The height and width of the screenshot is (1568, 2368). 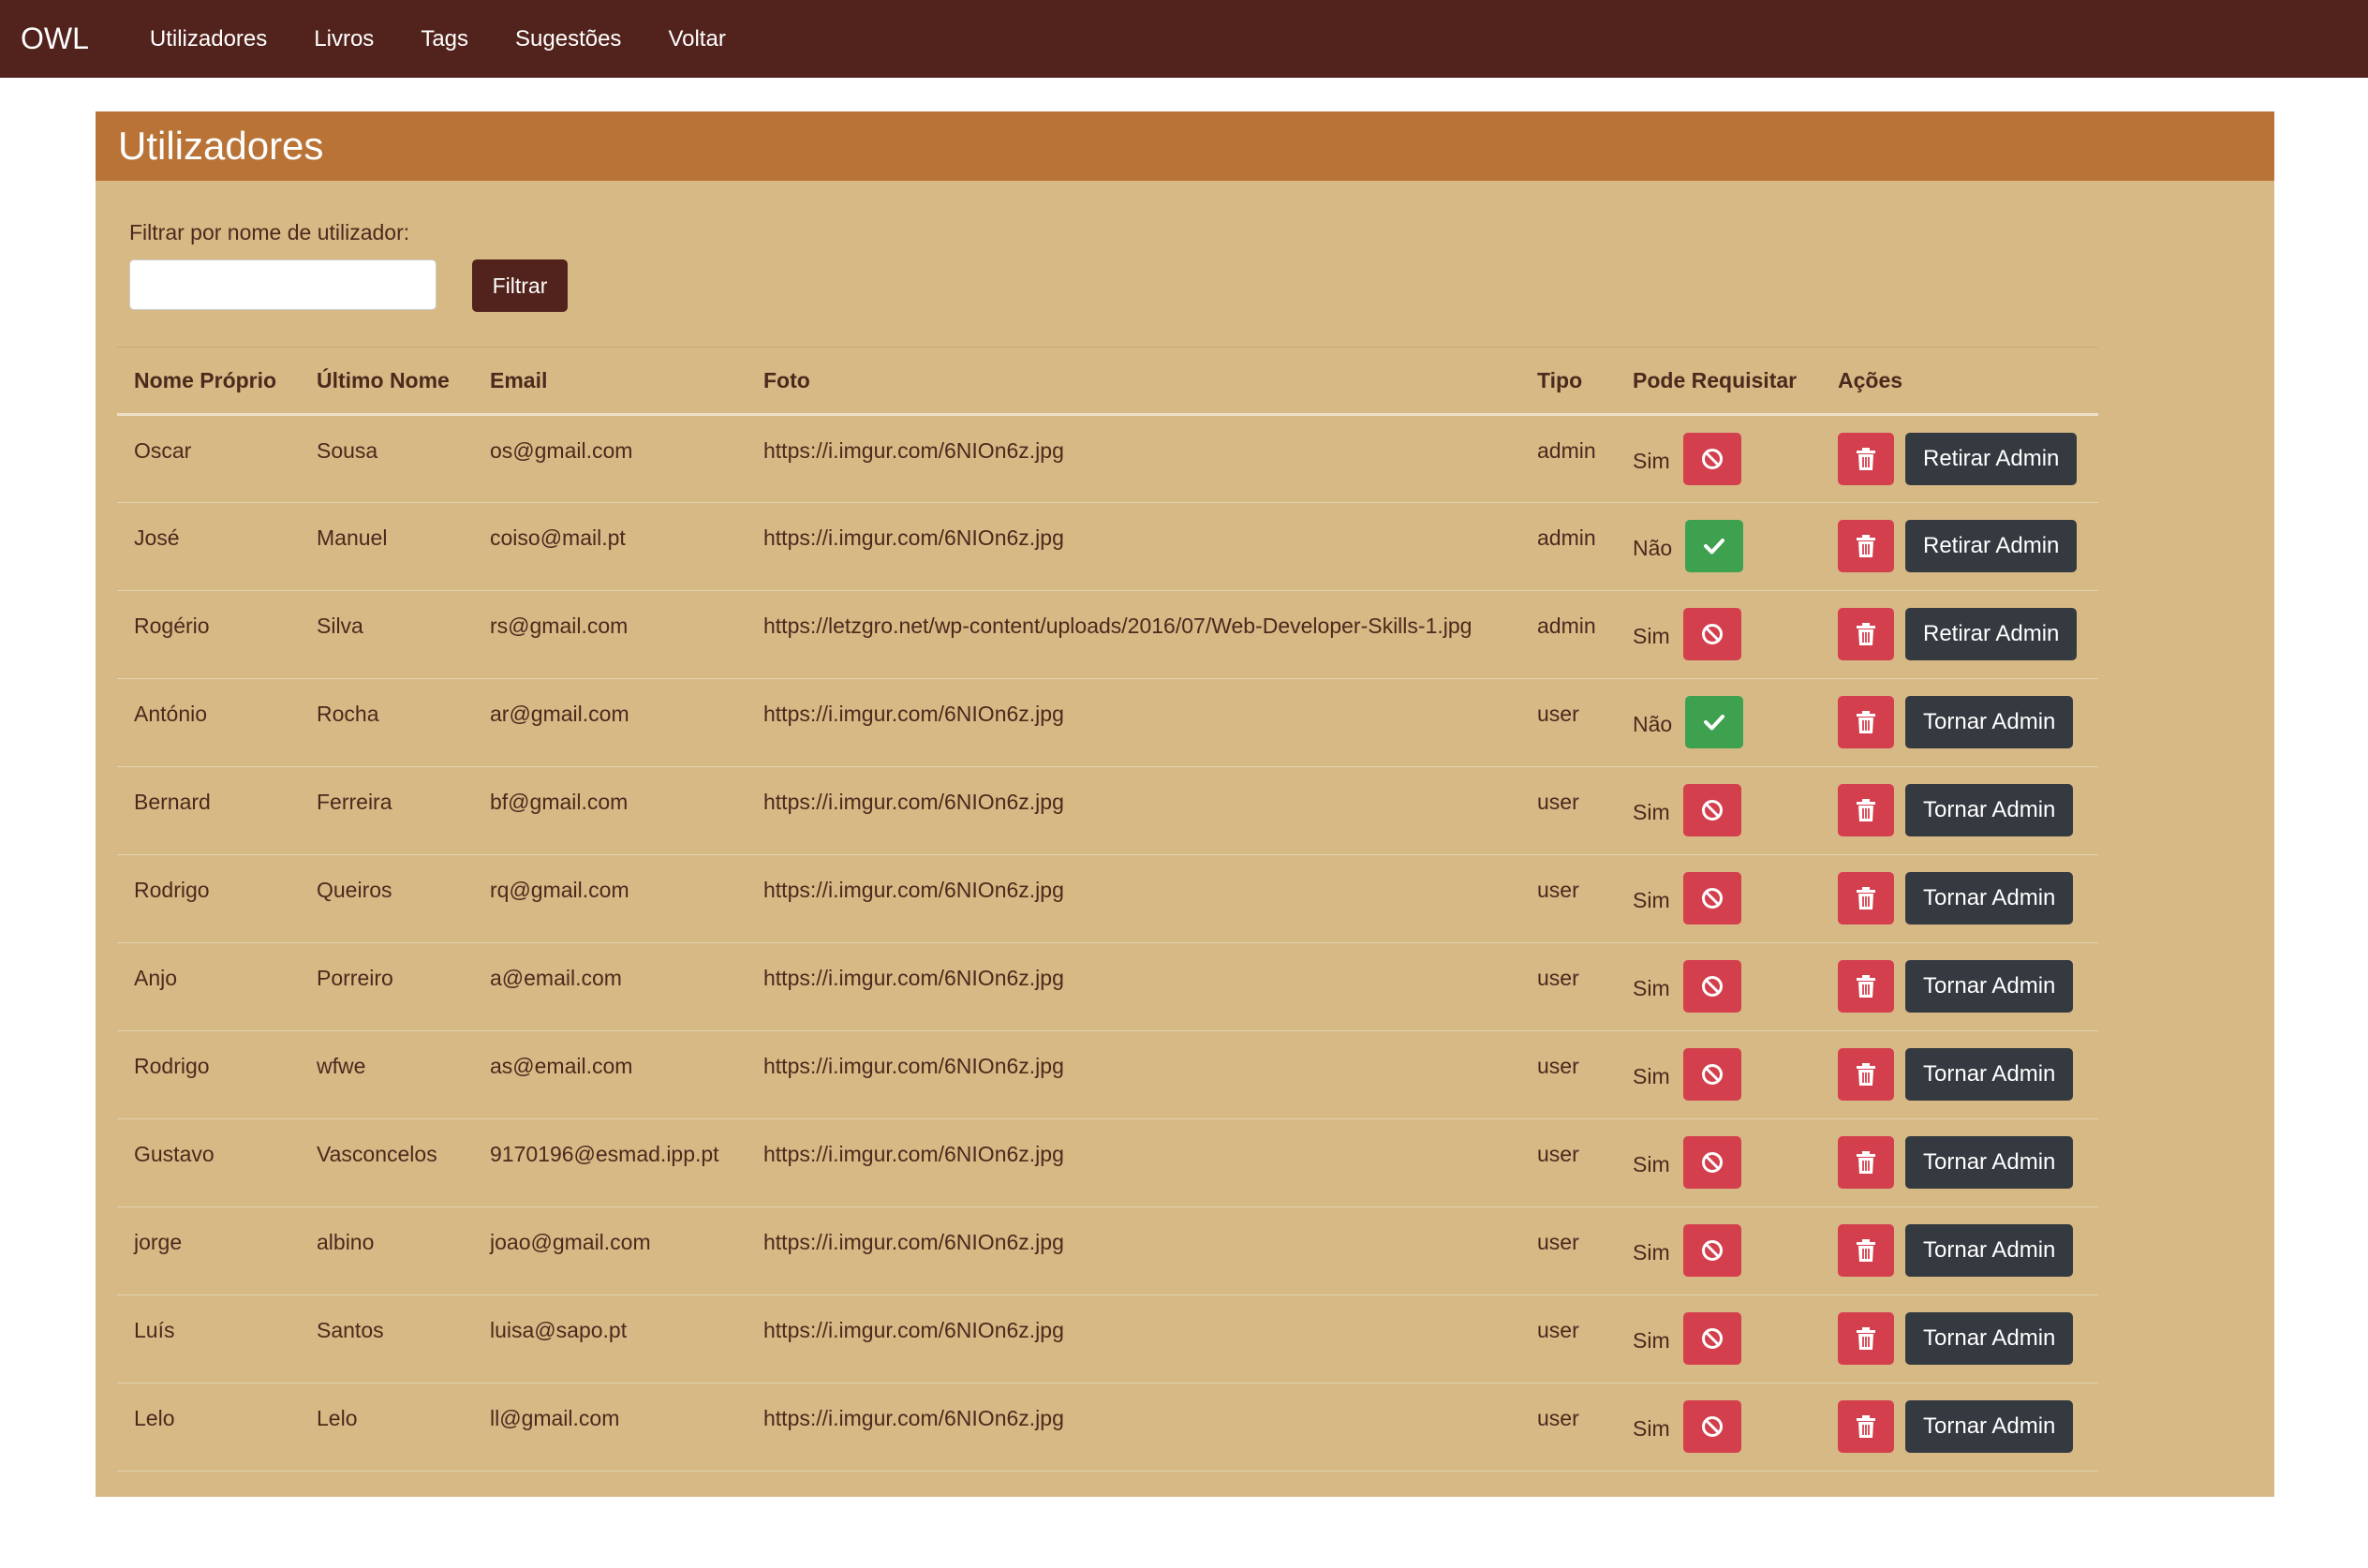 I want to click on nav-link-livros: Livros, so click(x=344, y=39).